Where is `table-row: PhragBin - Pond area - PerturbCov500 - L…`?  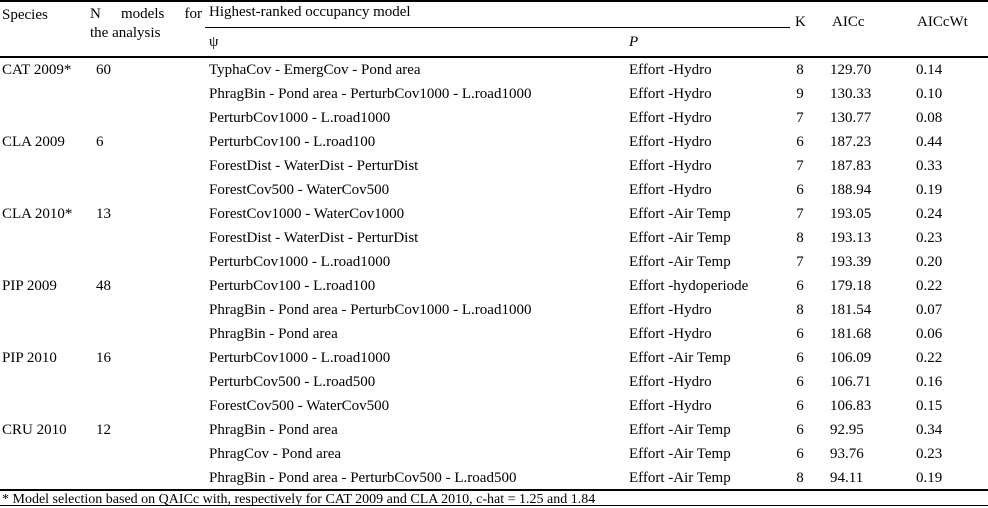 table-row: PhragBin - Pond area - PerturbCov500 - L… is located at coordinates (494, 478).